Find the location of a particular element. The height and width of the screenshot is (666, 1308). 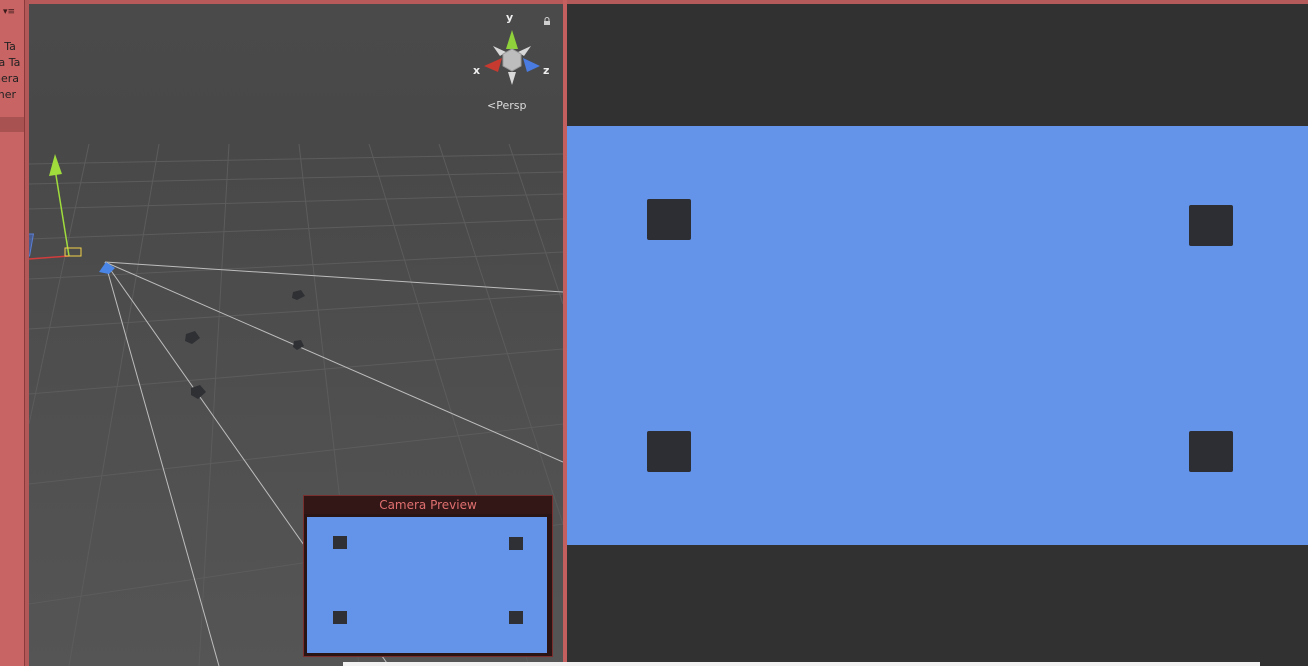

hierarchy-panel: ▾≡ a Ta ra Ta nera mer is located at coordinates (12, 333).